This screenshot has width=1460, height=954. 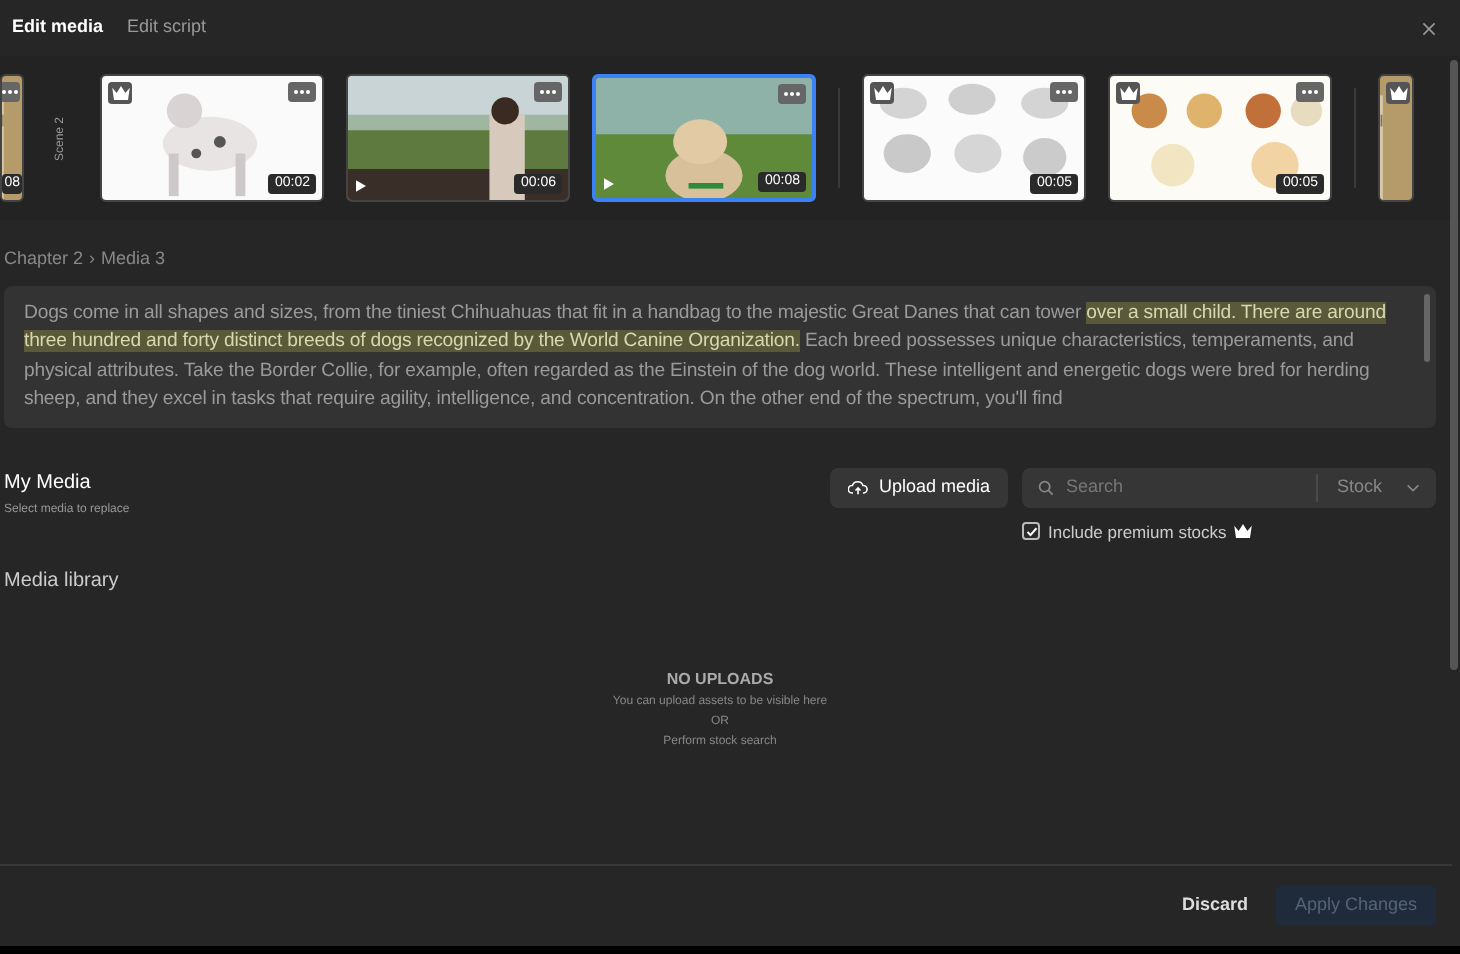 What do you see at coordinates (706, 356) in the screenshot?
I see `script-text: Dogs come in all shapes and sizes, from the tiniest Chihuahuas that fit in a handbag to the majestic Great Danes that can tower over a small child. There are around three hundred and forty distinct breeds of dogs recognized by the World Canine Organization. Each breed possesses unique characteristics, temperaments, and physical attributes. Take the Border Collie, for example, often regarded as the Einstein of the dog world. These intelligent and energetic dogs were bred for herding sheep, and they excel in tasks that require agility, intelligence, and concentration. On the other end of the spectrum, you'll find` at bounding box center [706, 356].